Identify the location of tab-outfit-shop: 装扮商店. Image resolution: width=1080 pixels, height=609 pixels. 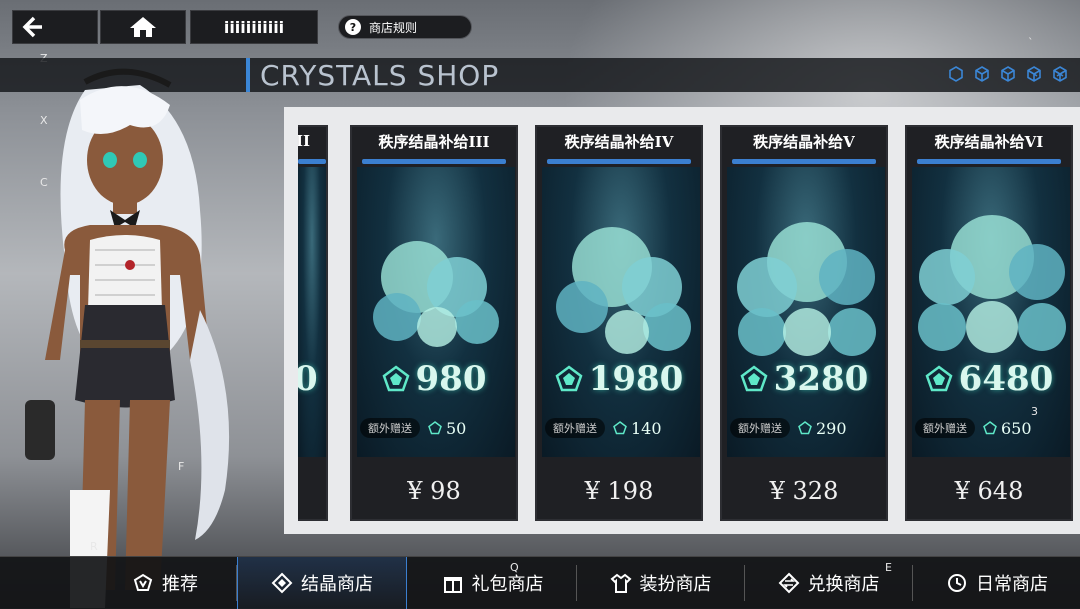
(660, 583).